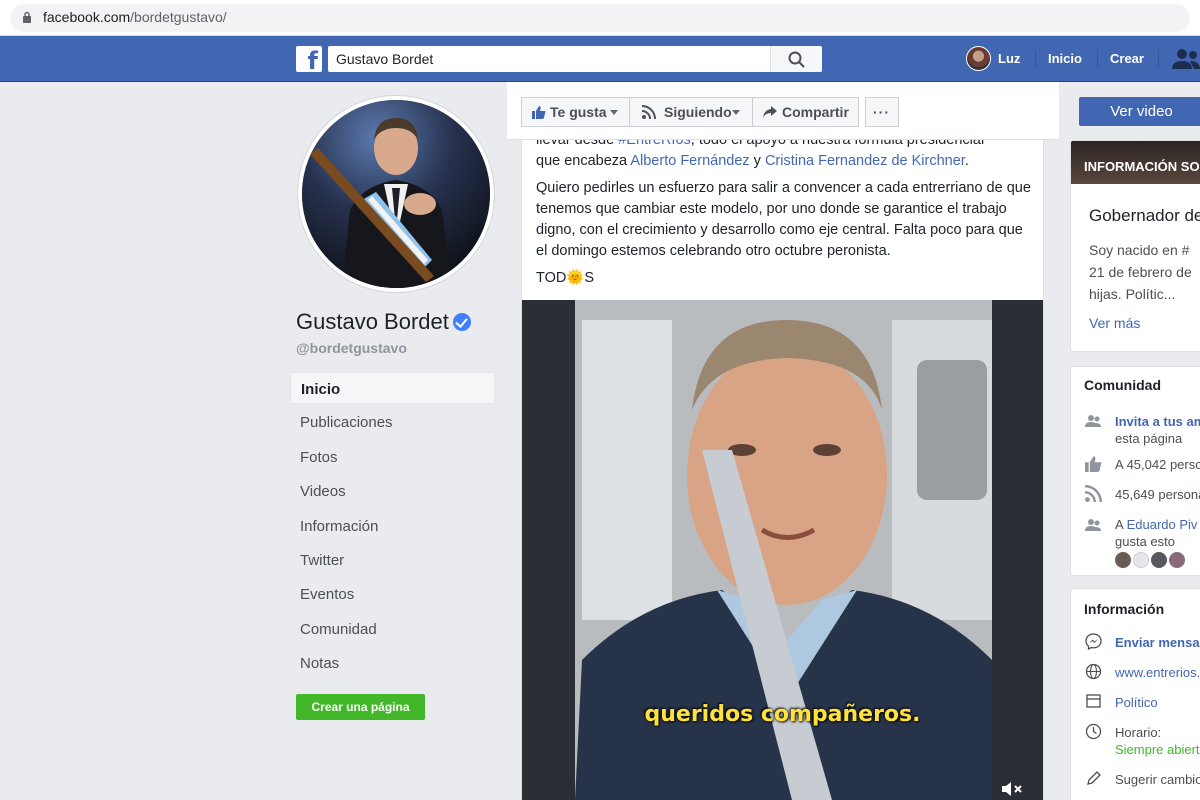 Image resolution: width=1200 pixels, height=800 pixels. Describe the element at coordinates (1093, 701) in the screenshot. I see `category-flag-icon` at that location.